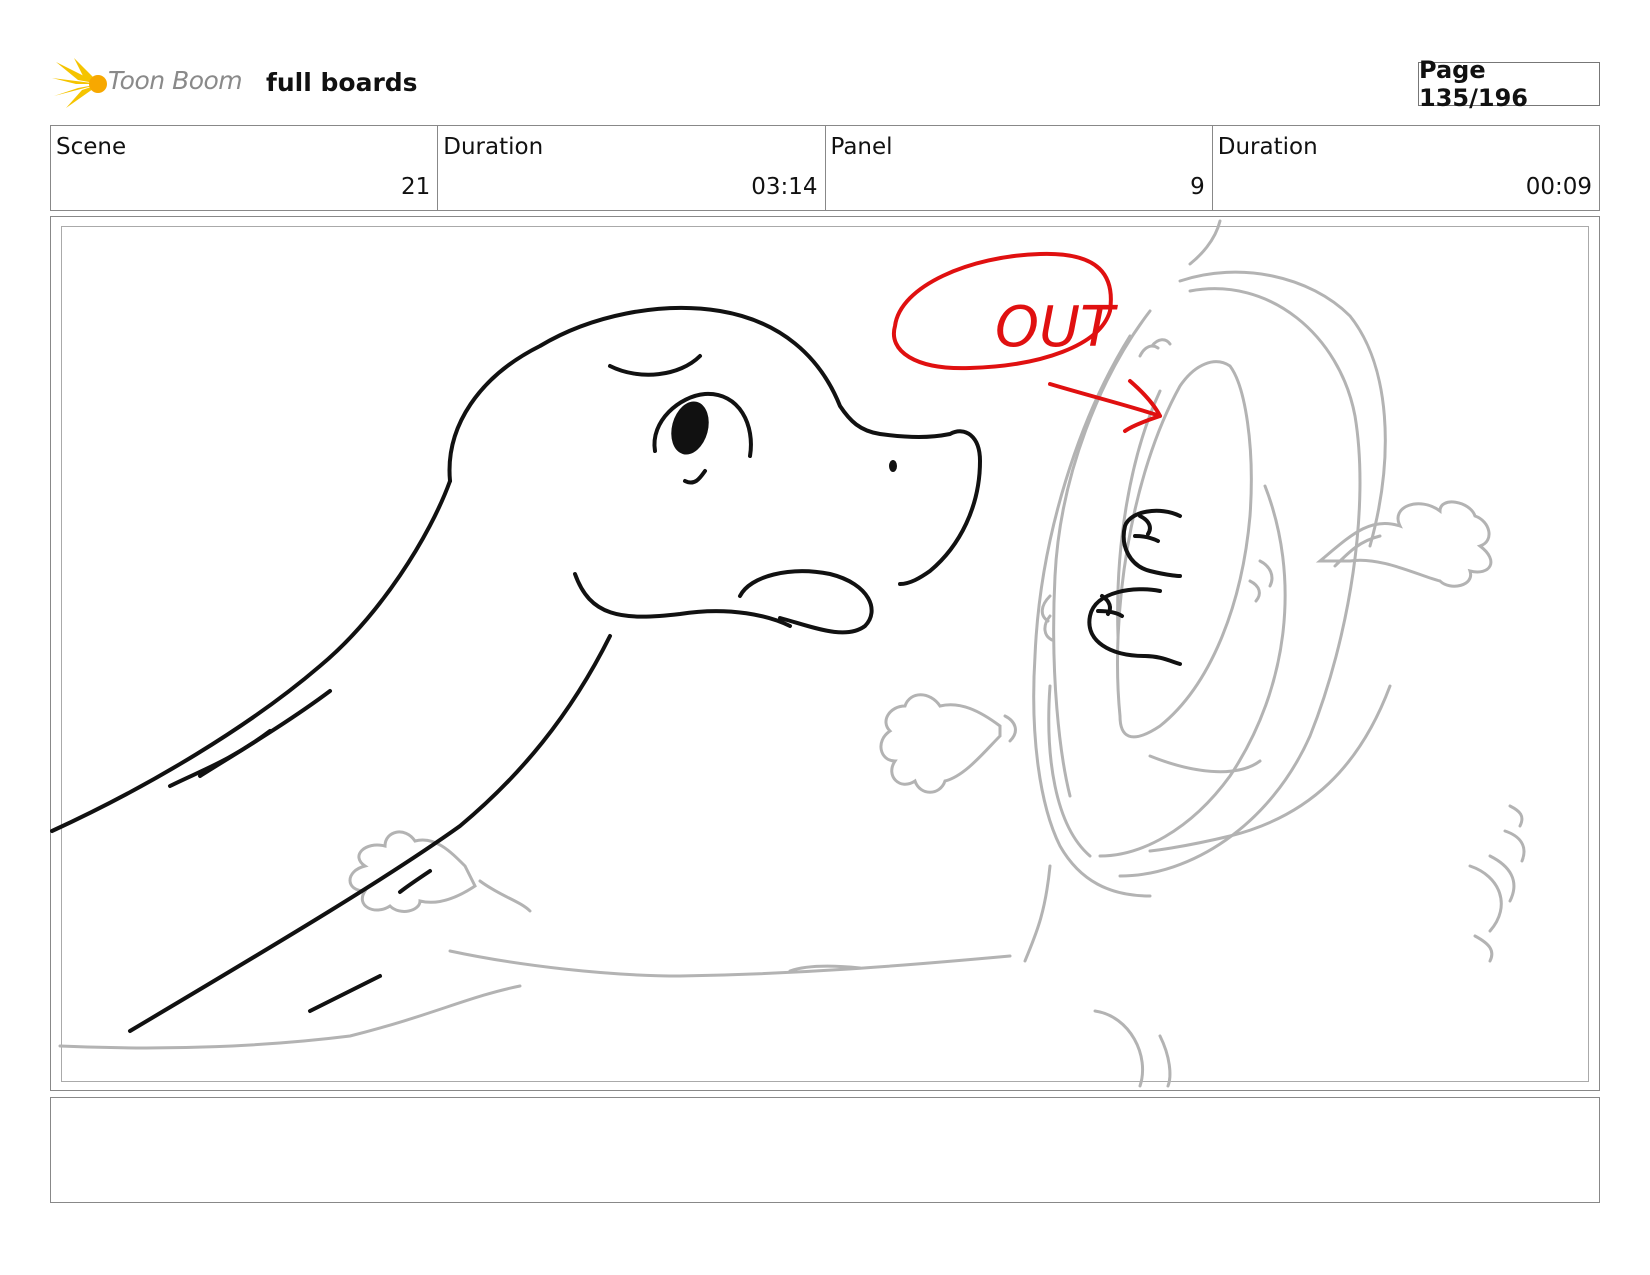 This screenshot has height=1275, width=1650. Describe the element at coordinates (493, 147) in the screenshot. I see `scene-duration-label: Duration` at that location.